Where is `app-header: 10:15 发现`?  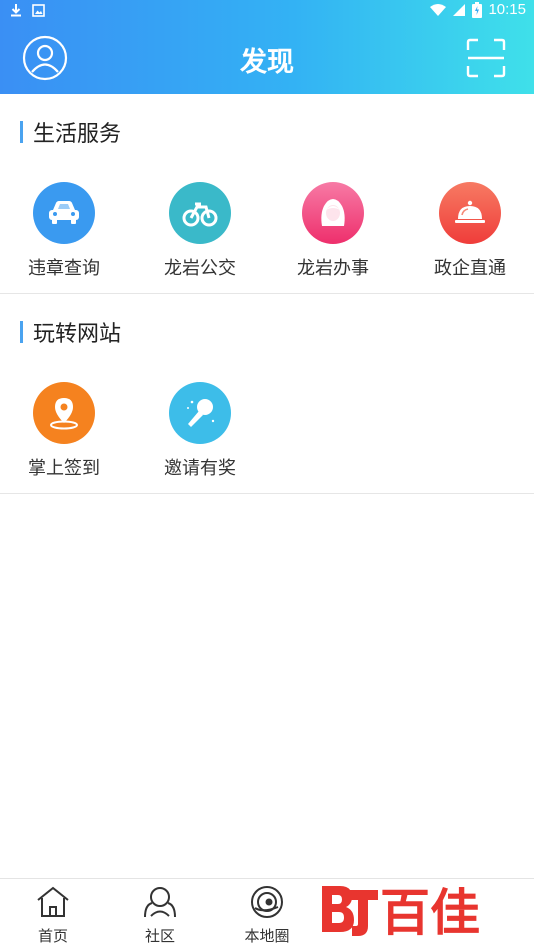
app-header: 10:15 发现 is located at coordinates (267, 47).